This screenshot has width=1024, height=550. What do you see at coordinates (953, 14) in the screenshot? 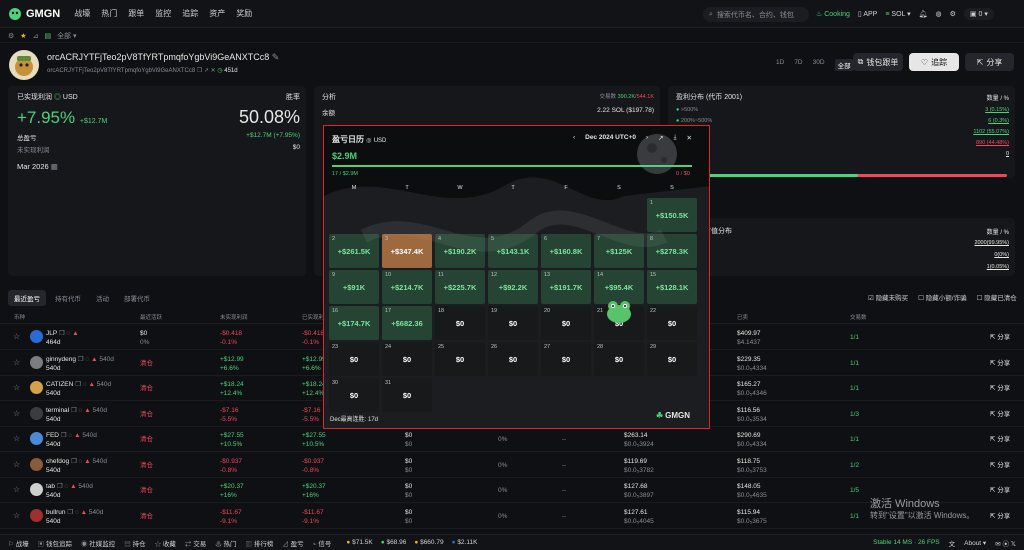
I see `settings-icon: ⚙` at bounding box center [953, 14].